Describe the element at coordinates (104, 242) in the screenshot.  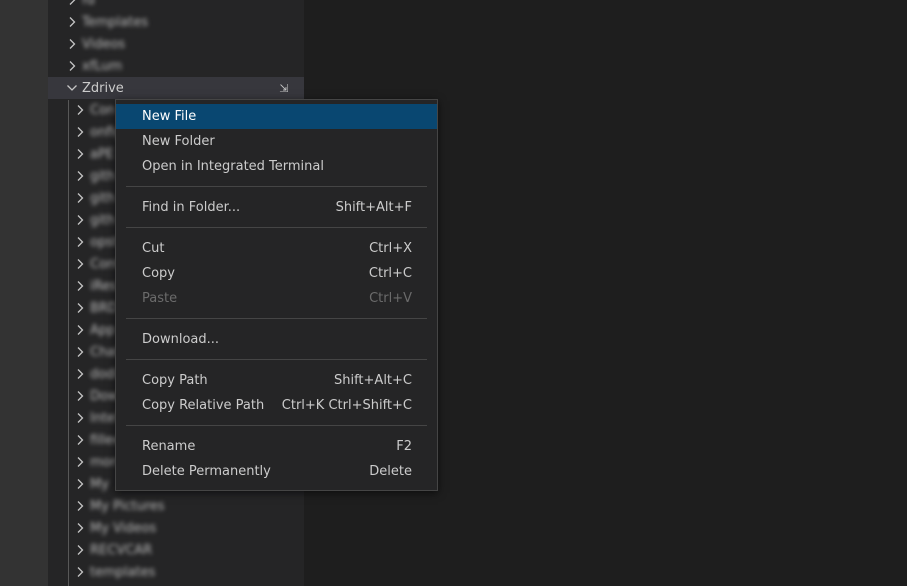
I see `tree-row-label: opst` at that location.